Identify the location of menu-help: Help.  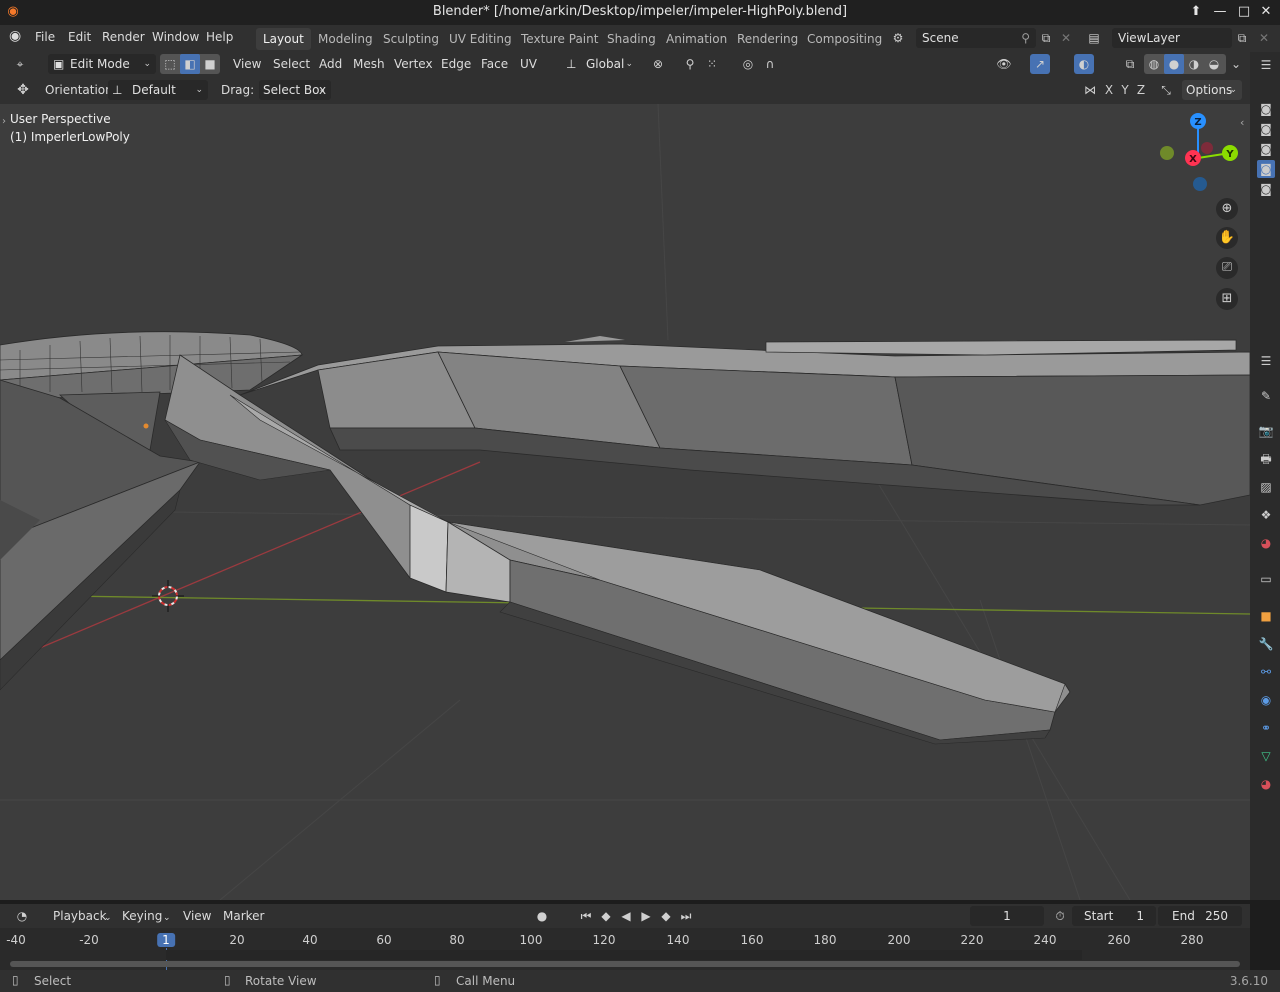
(219, 37).